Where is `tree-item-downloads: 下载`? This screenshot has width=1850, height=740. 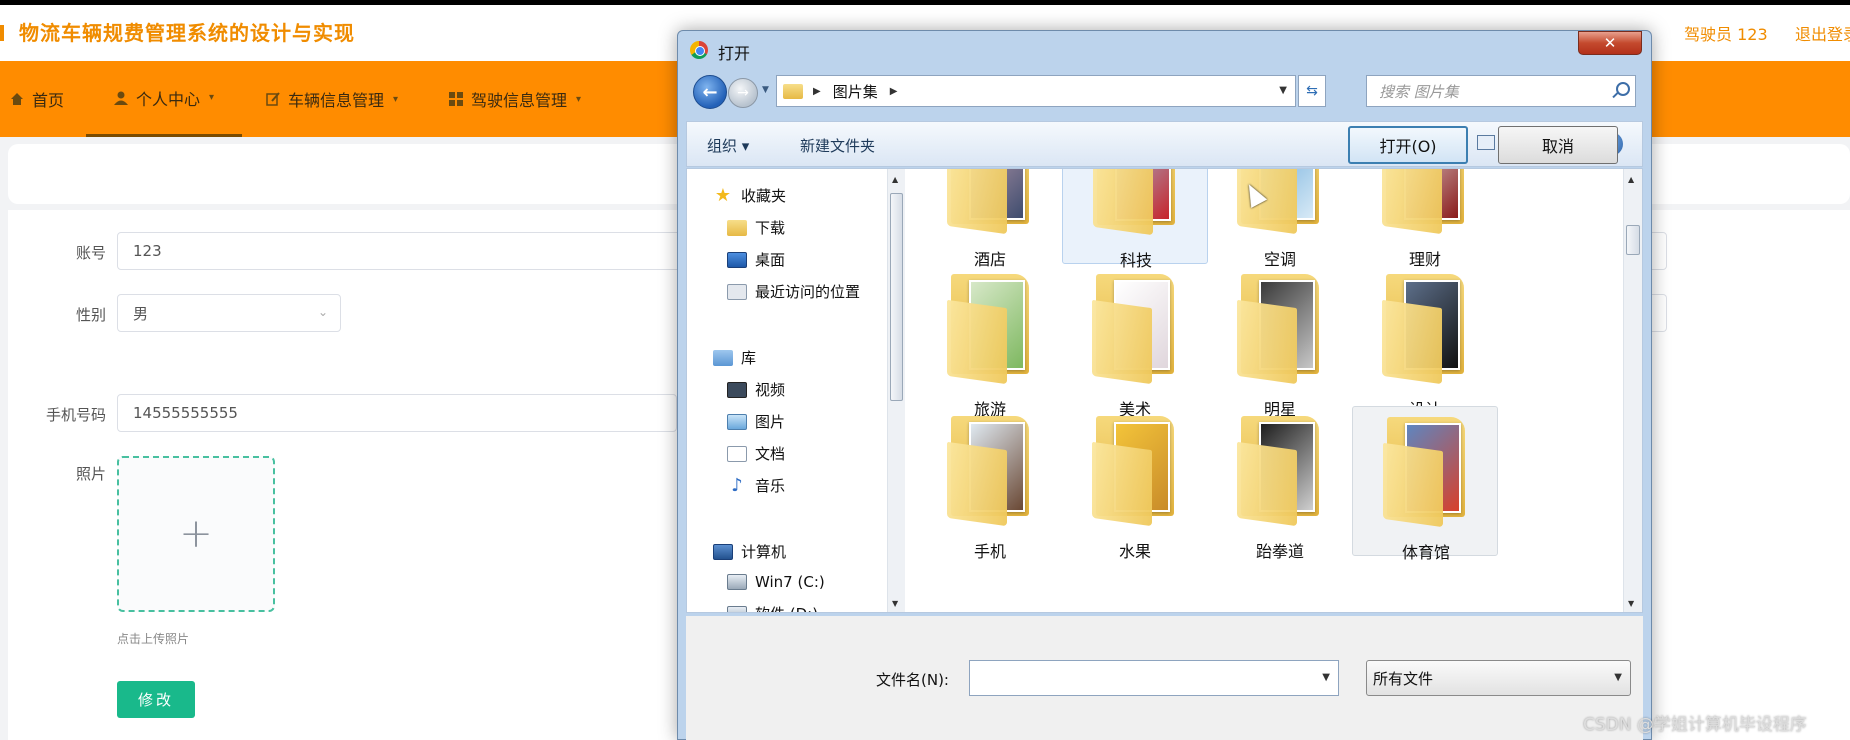
tree-item-downloads: 下载 is located at coordinates (756, 227).